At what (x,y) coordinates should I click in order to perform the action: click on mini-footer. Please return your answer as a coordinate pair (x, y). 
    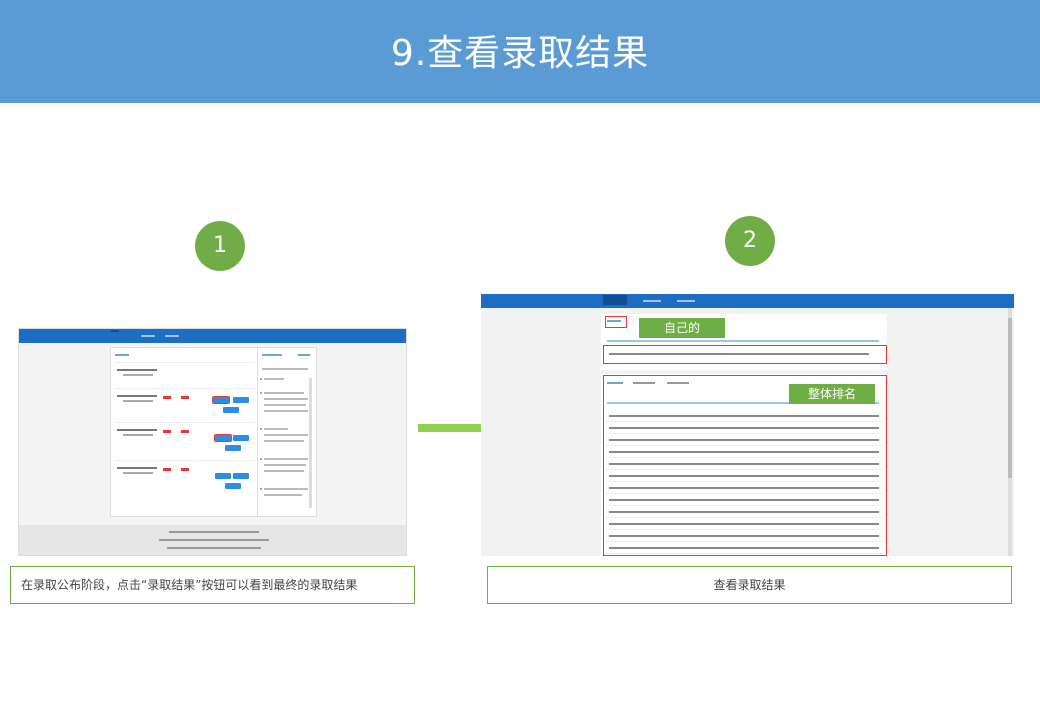
    Looking at the image, I should click on (212, 540).